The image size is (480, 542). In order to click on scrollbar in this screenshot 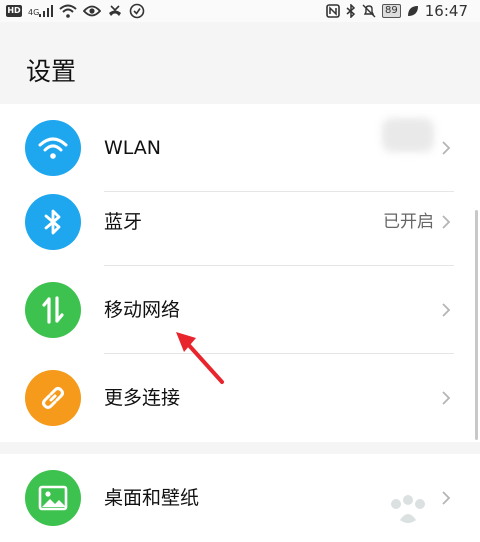, I will do `click(476, 325)`.